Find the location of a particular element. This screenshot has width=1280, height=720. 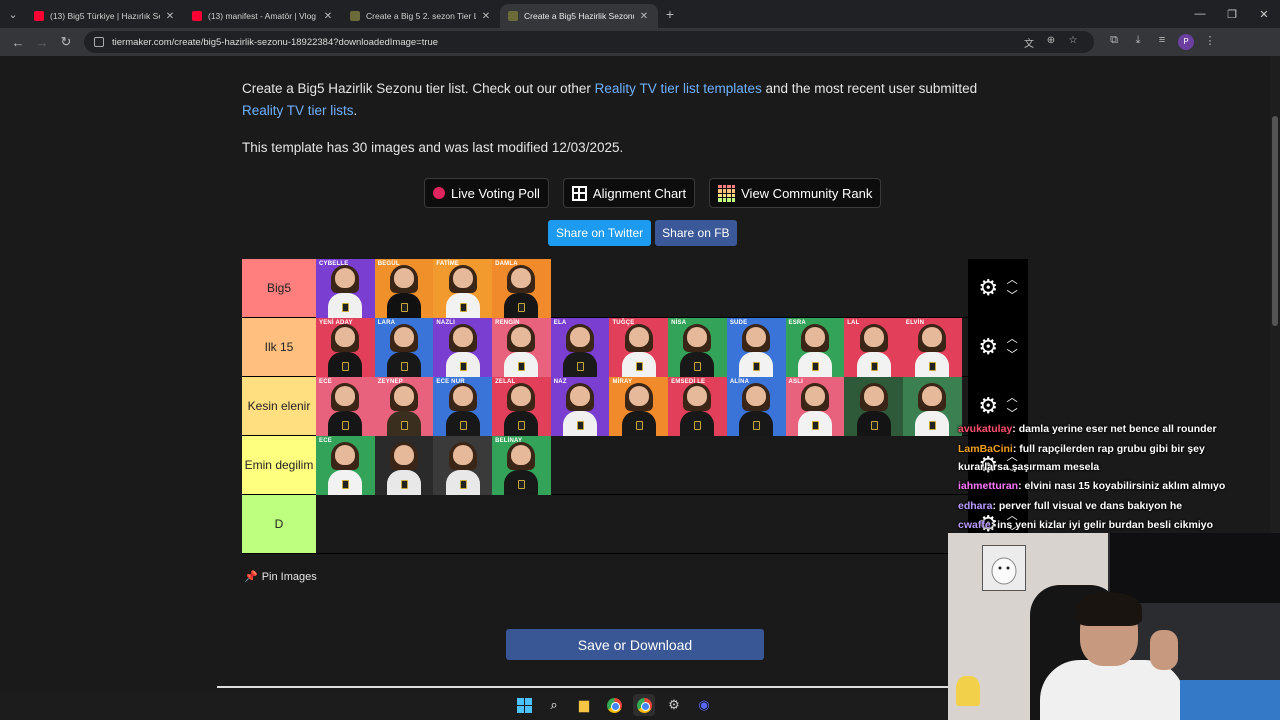

tier-items: CYBELLE BEGÜL FATİME DAMLA is located at coordinates (642, 288).